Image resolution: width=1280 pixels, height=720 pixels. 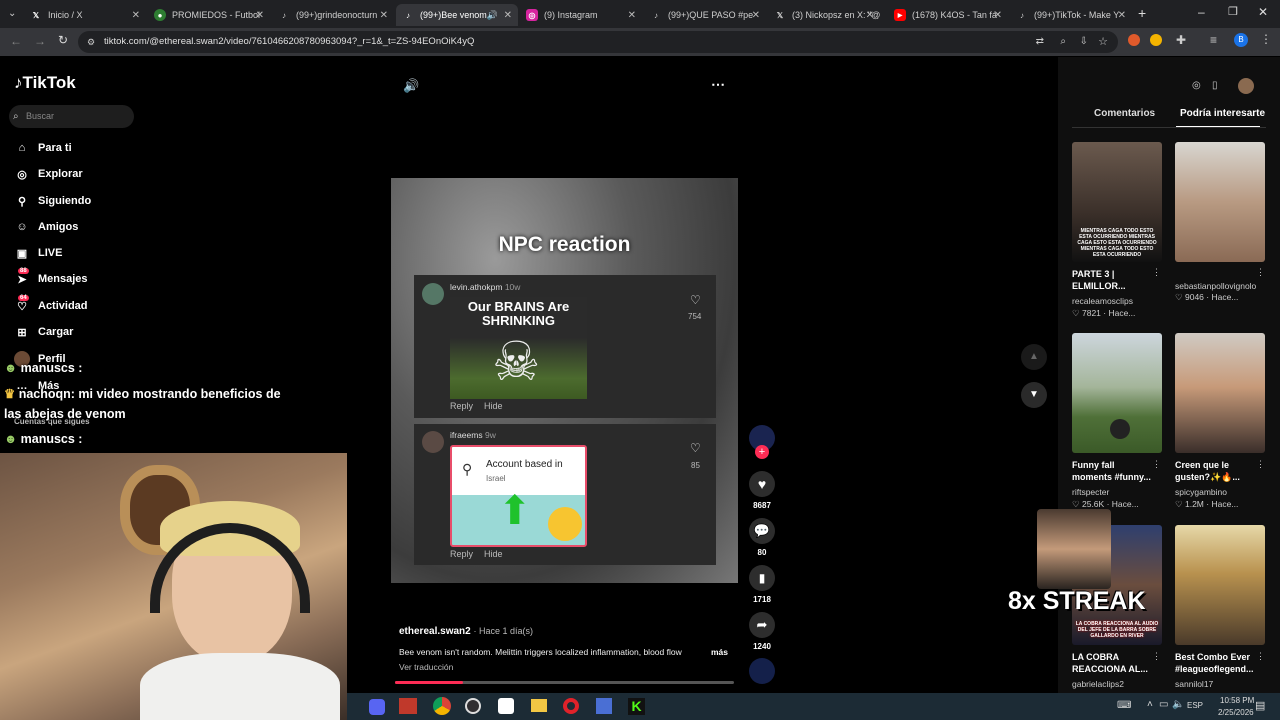 I want to click on opera-icon, so click(x=571, y=706).